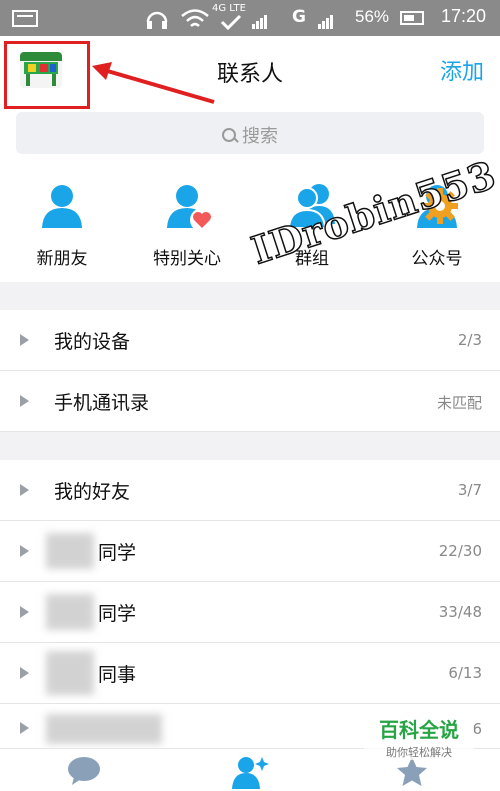  I want to click on list-item-count: 22/30, so click(460, 551).